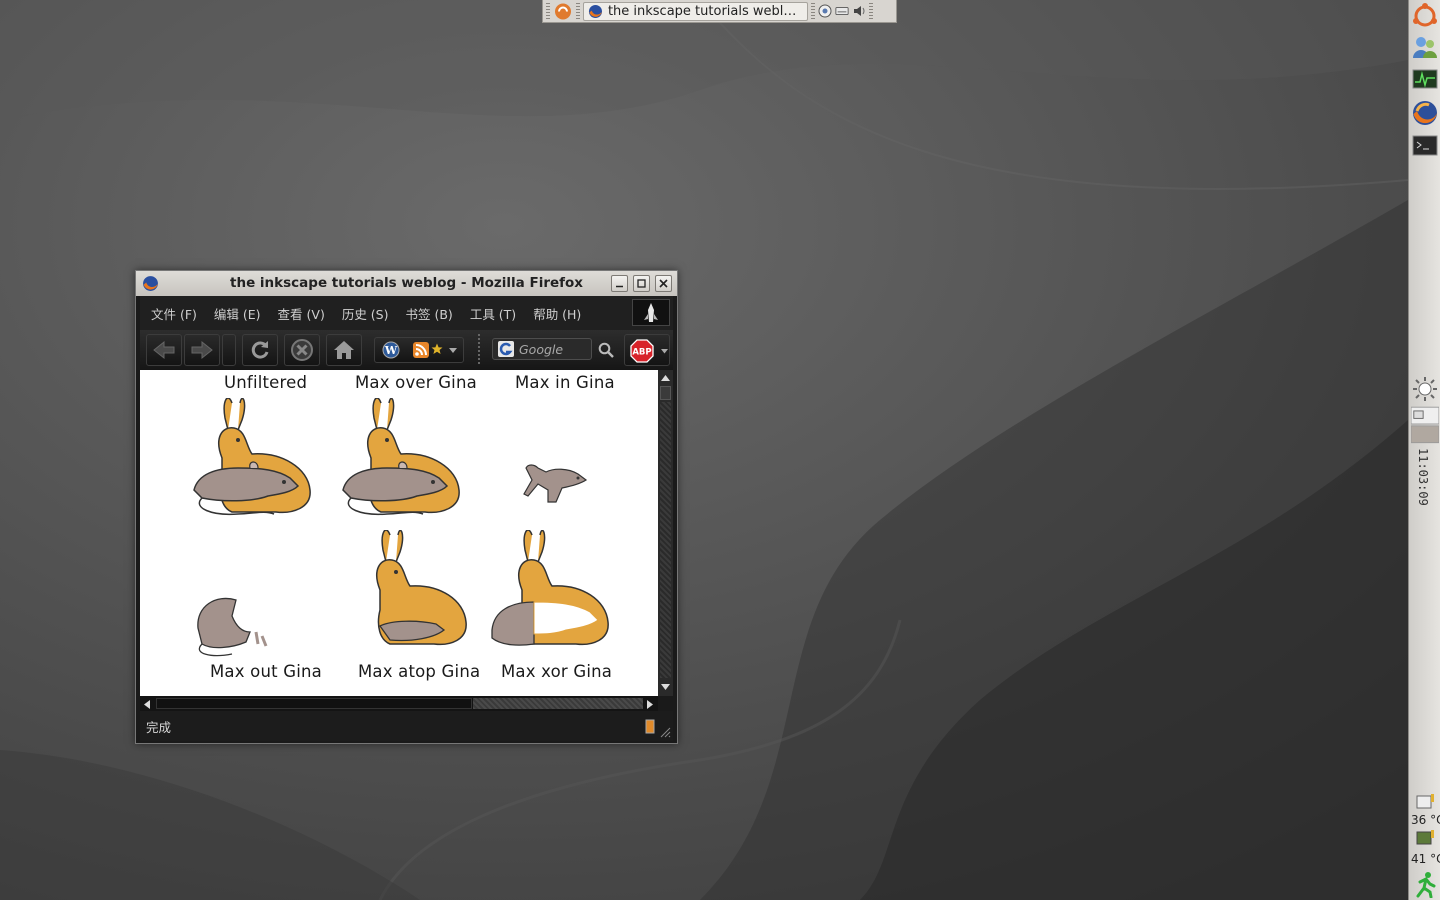  I want to click on resize-grip-icon, so click(665, 732).